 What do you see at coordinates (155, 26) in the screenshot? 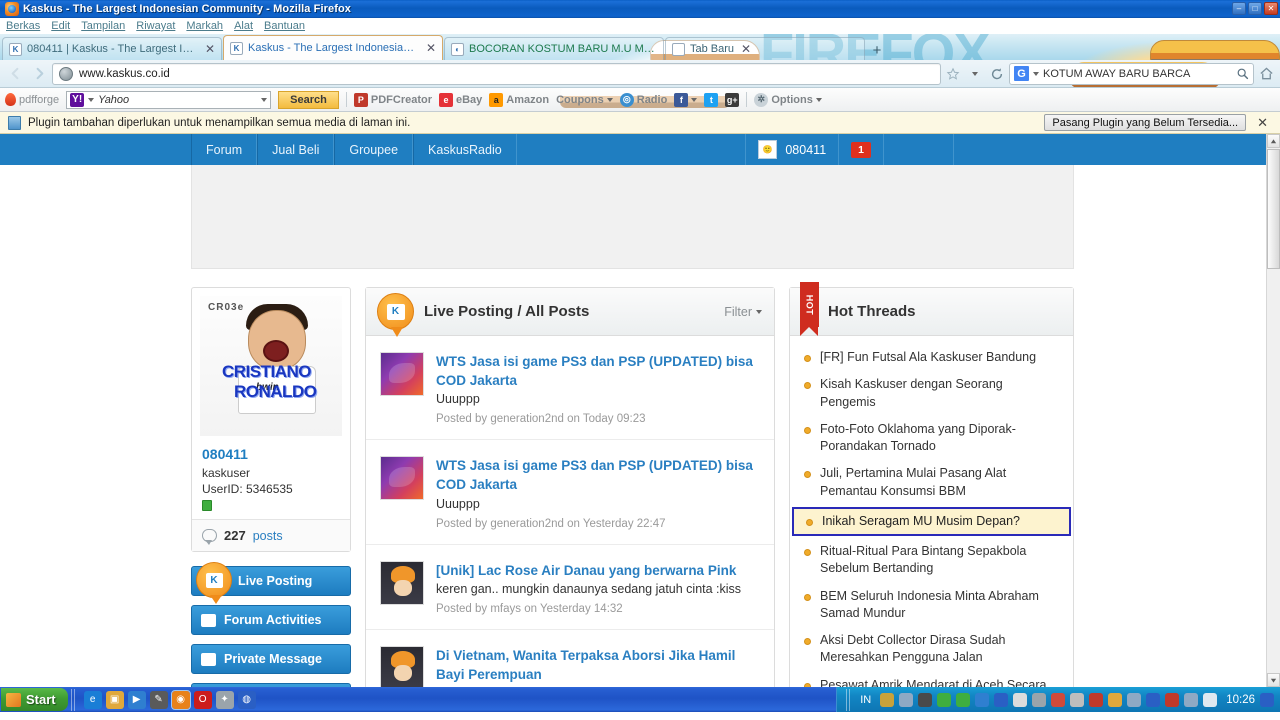
I see `menu-item-riwayat: Riwayat` at bounding box center [155, 26].